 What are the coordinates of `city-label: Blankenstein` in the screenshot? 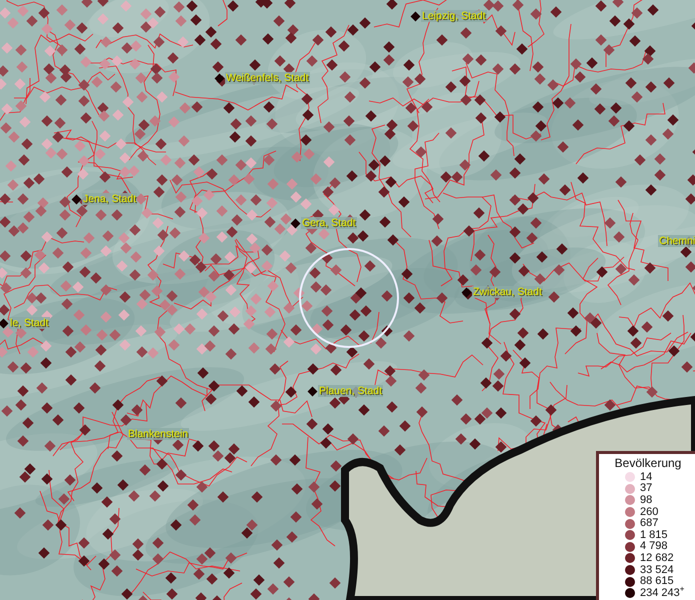 It's located at (158, 434).